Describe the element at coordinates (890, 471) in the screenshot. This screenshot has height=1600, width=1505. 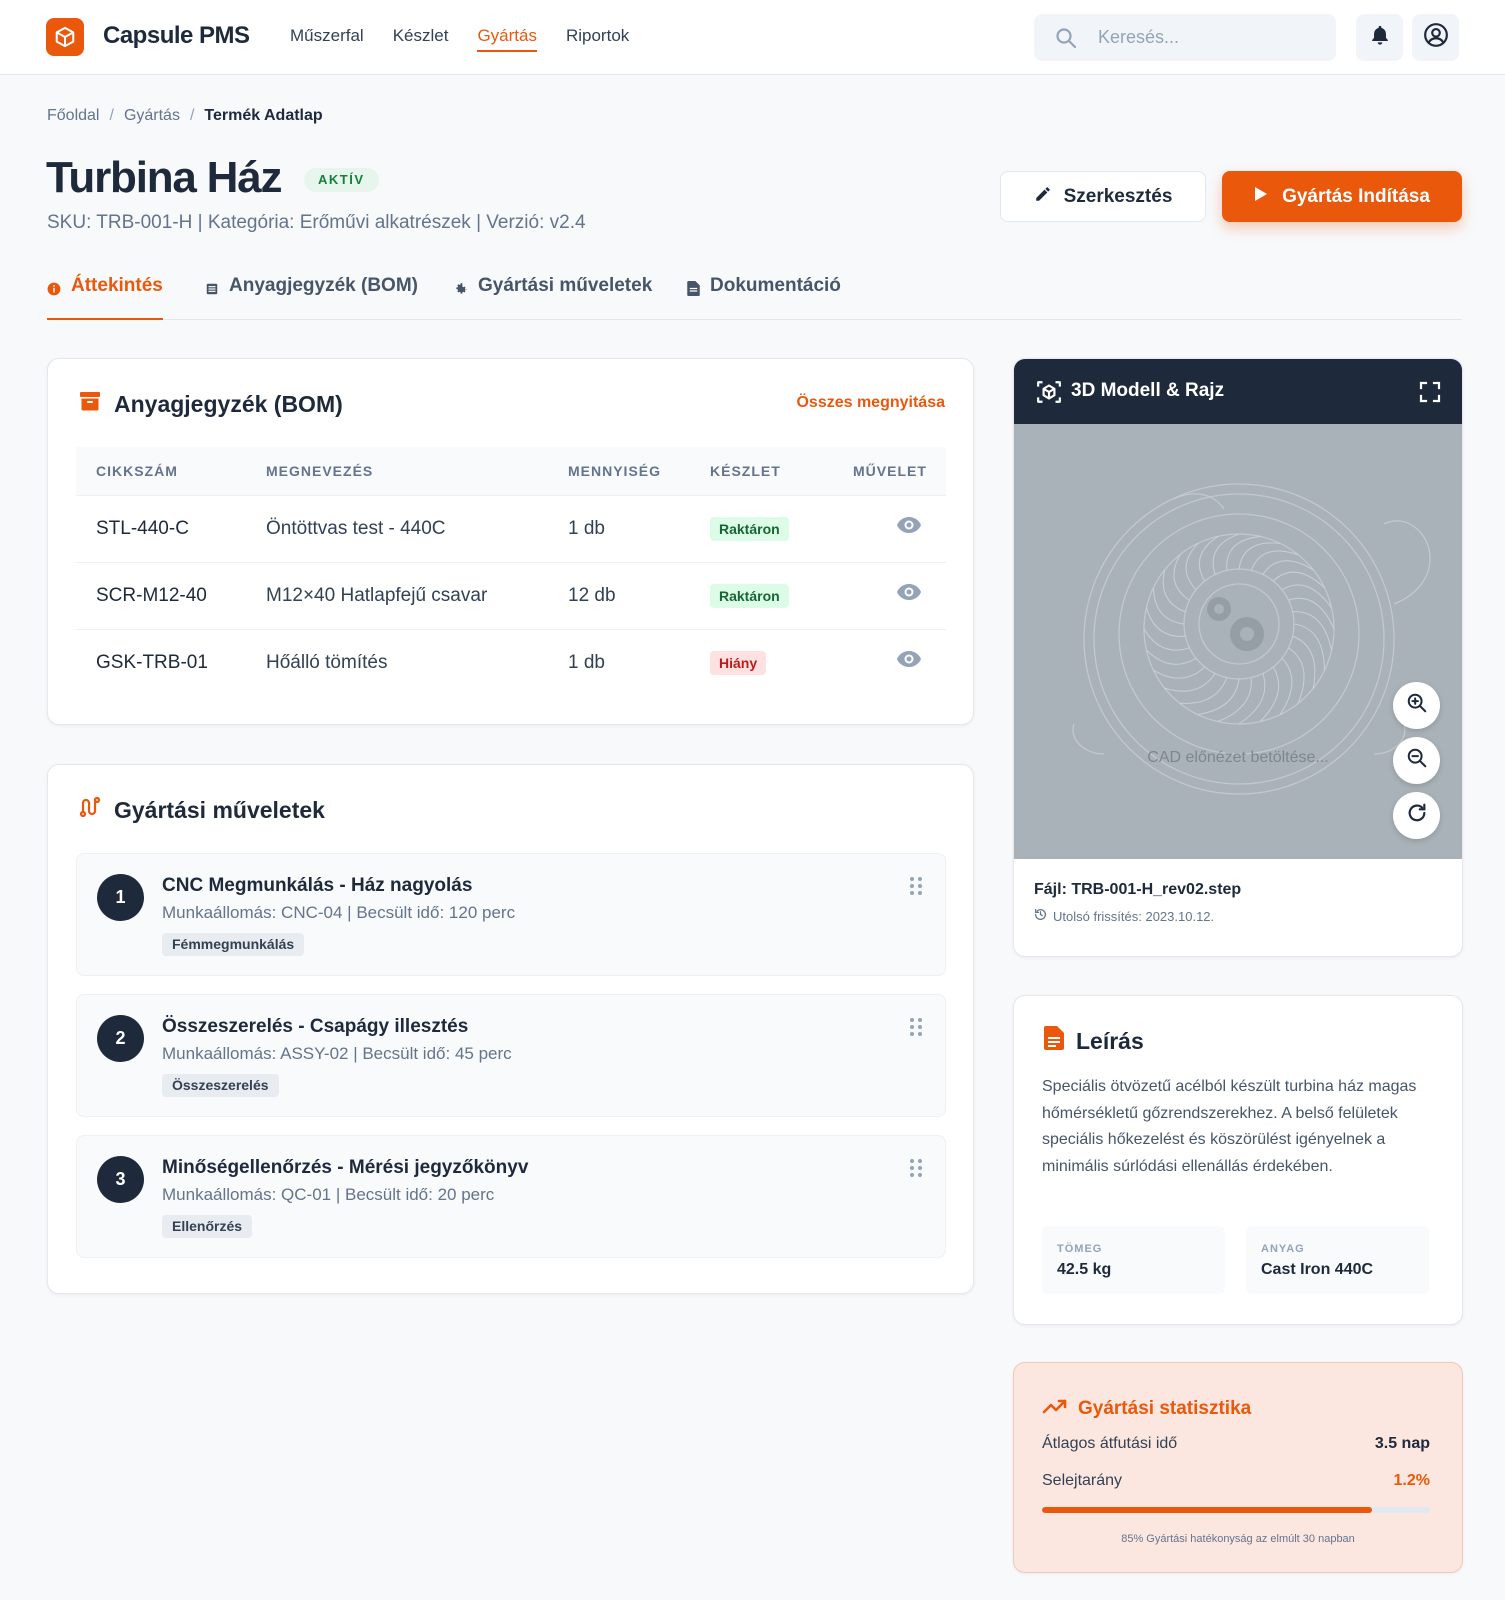
I see `header-action: MŰVELET` at that location.